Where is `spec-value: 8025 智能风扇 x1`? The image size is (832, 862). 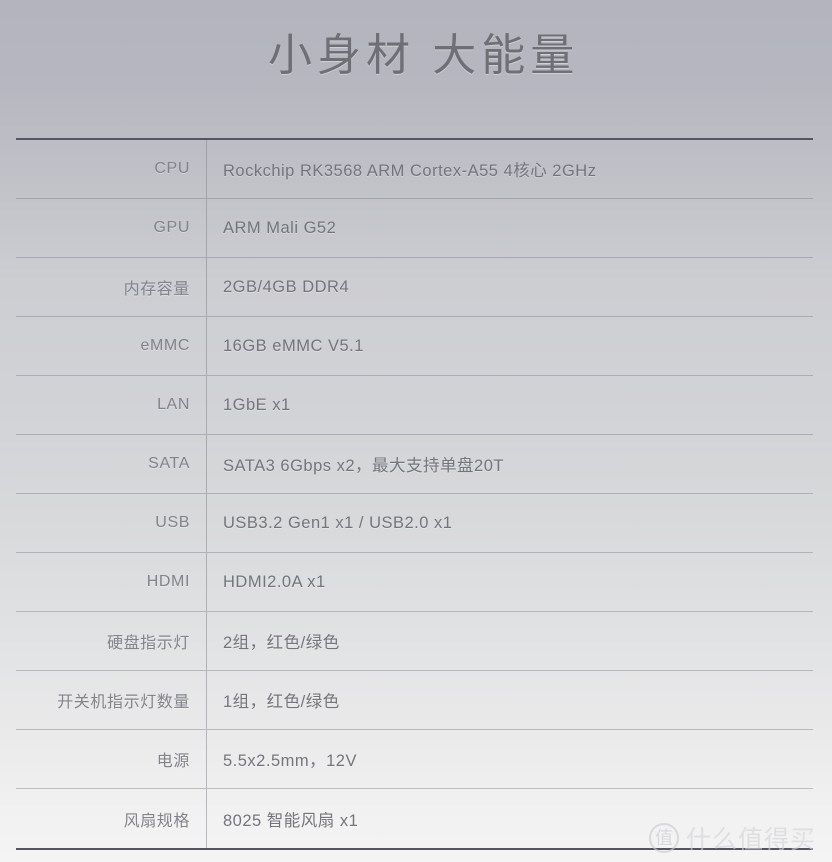
spec-value: 8025 智能风扇 x1 is located at coordinates (291, 820).